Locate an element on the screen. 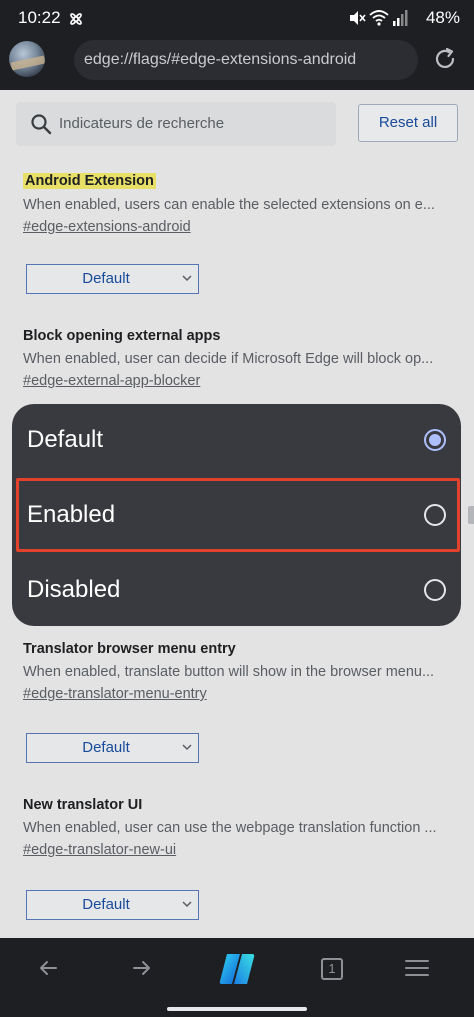 The height and width of the screenshot is (1017, 474). reset-all-button: Reset all is located at coordinates (408, 123).